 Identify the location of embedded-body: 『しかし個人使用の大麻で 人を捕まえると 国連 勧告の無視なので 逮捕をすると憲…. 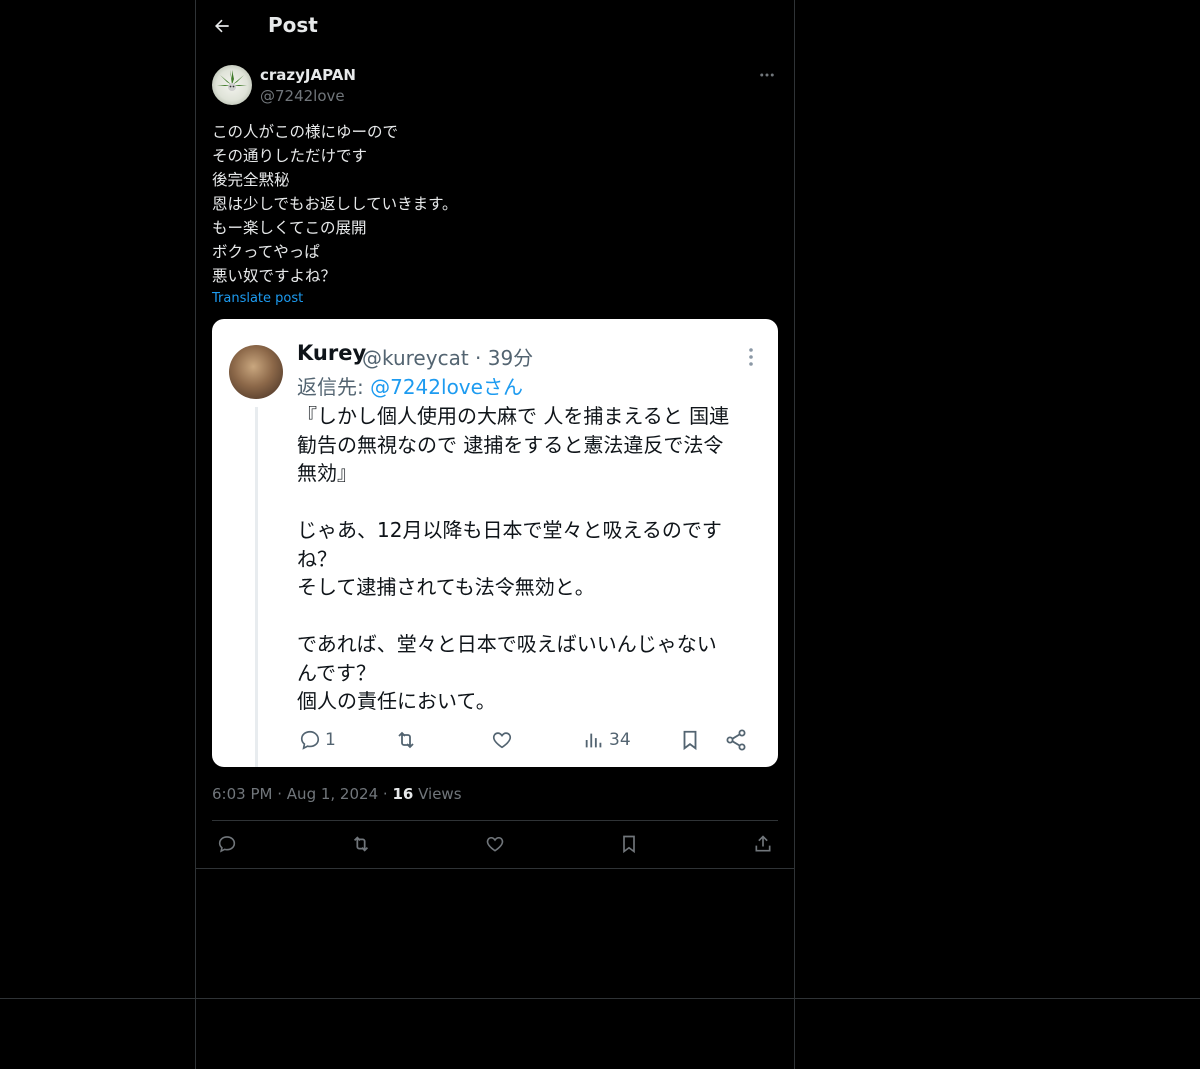
(532, 559).